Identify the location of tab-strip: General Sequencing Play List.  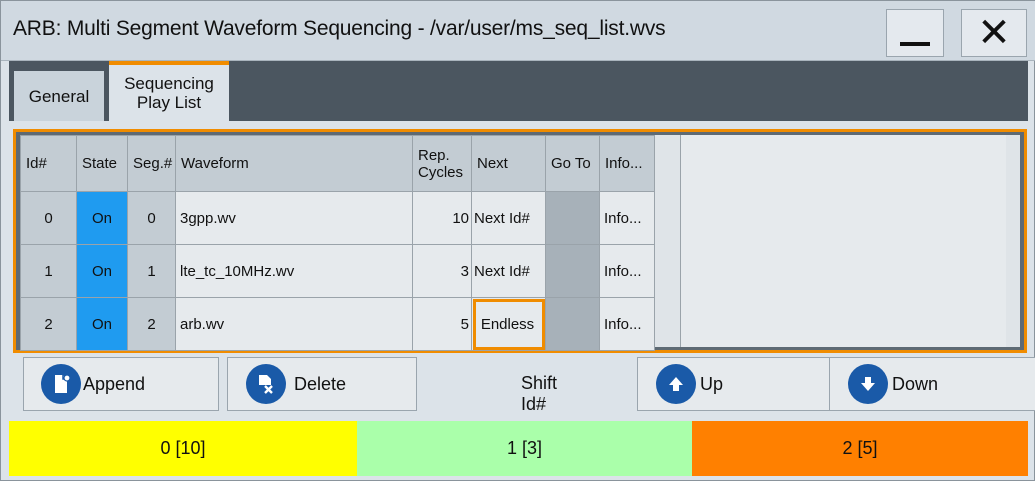
(518, 91).